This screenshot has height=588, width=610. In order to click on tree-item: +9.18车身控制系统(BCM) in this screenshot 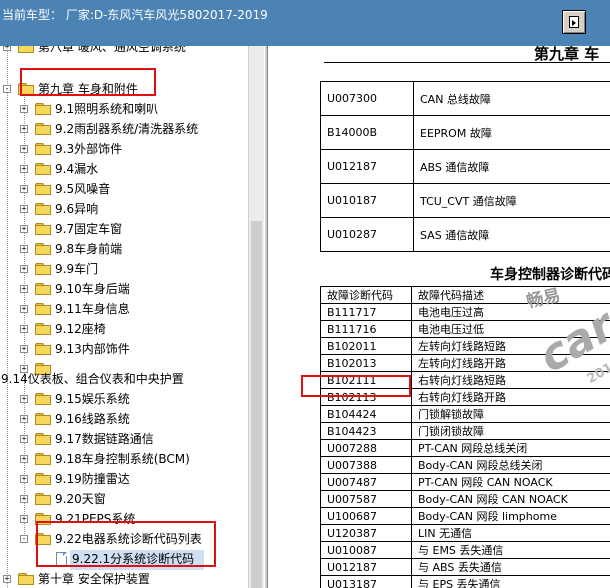, I will do `click(124, 460)`.